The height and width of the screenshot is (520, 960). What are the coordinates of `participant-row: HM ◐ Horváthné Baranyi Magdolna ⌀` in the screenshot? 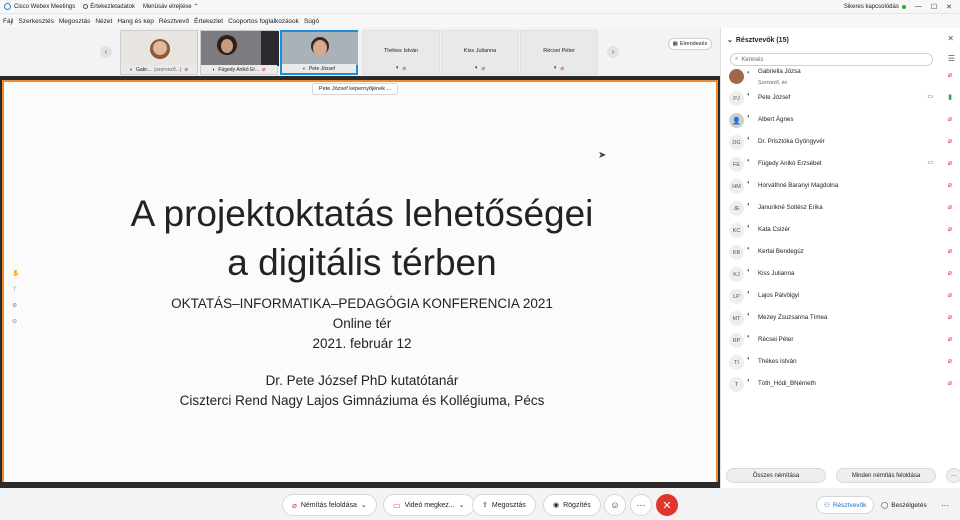 It's located at (840, 187).